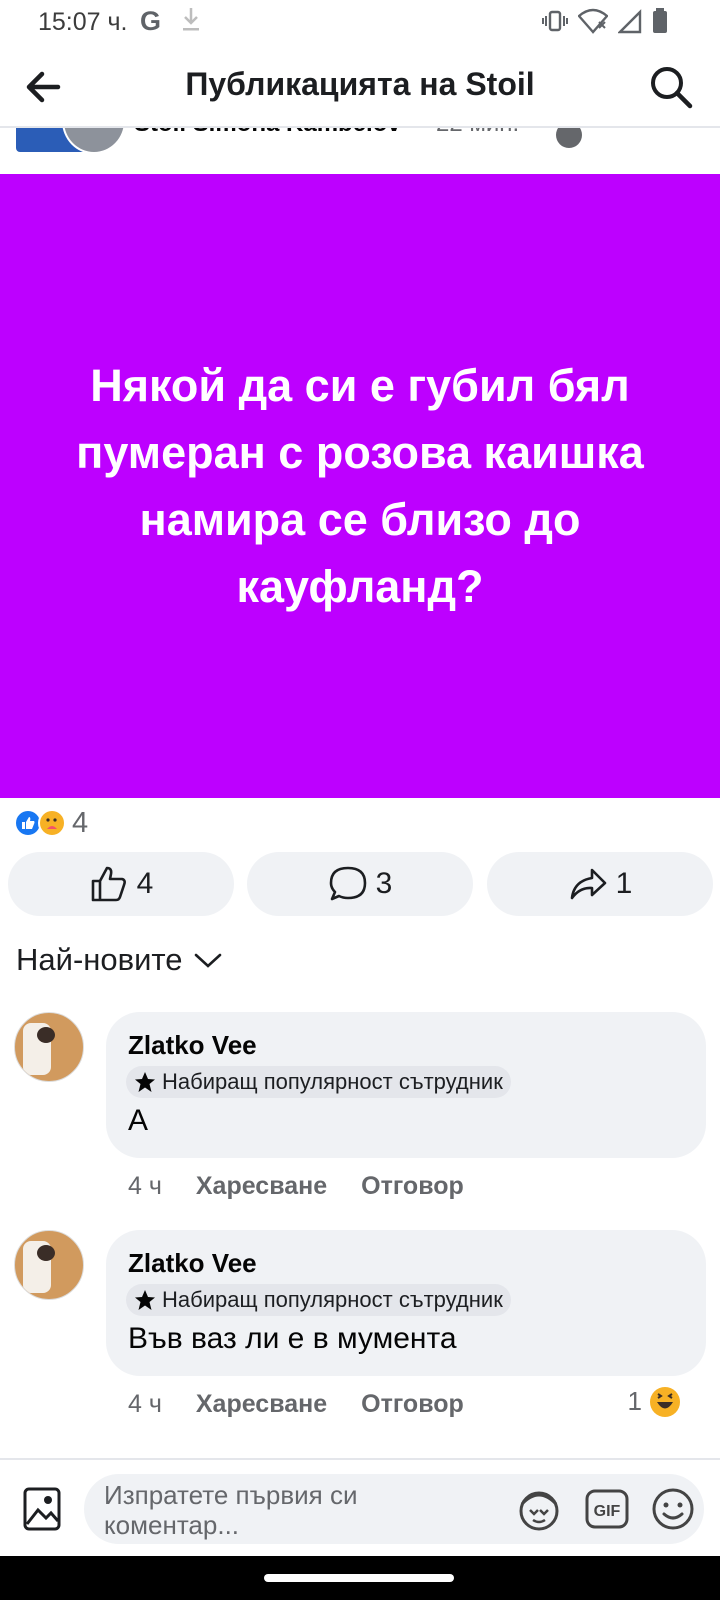 Image resolution: width=720 pixels, height=1600 pixels. Describe the element at coordinates (360, 23) in the screenshot. I see `status-bar: 15:07 ч. G` at that location.